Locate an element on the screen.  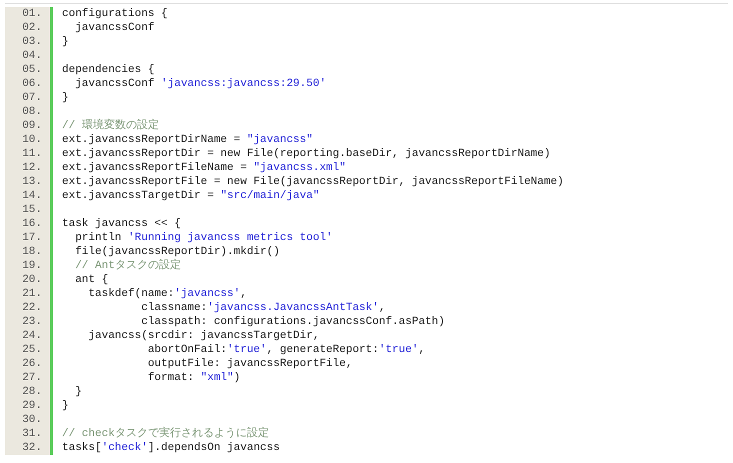
code-line: tasks['check'].dependsOn javancss is located at coordinates (171, 448).